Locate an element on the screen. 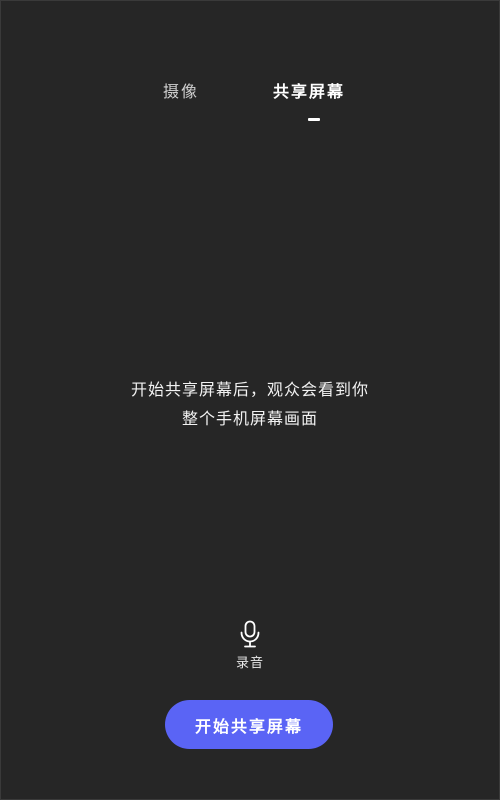 This screenshot has width=500, height=800. info-line-1: 开始共享屏幕后，观众会看到你 is located at coordinates (249, 389).